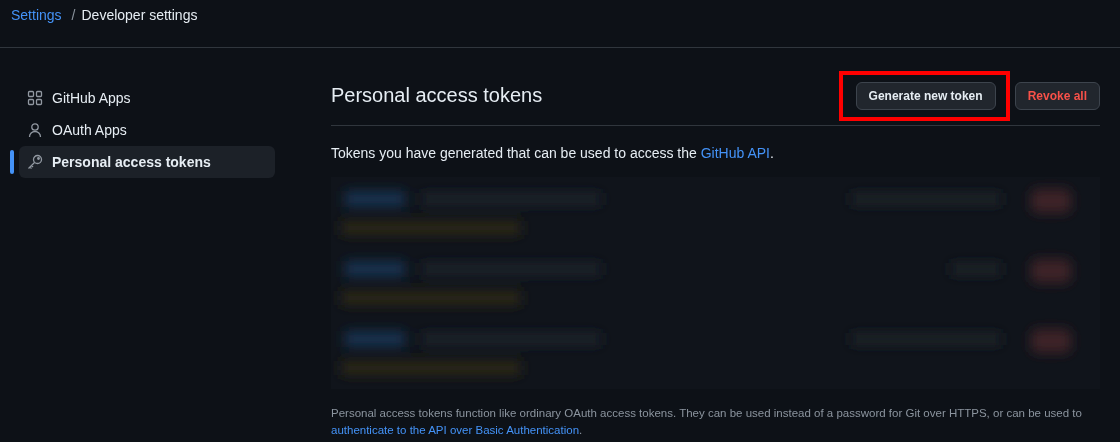 This screenshot has width=1120, height=442. Describe the element at coordinates (35, 162) in the screenshot. I see `key-icon` at that location.